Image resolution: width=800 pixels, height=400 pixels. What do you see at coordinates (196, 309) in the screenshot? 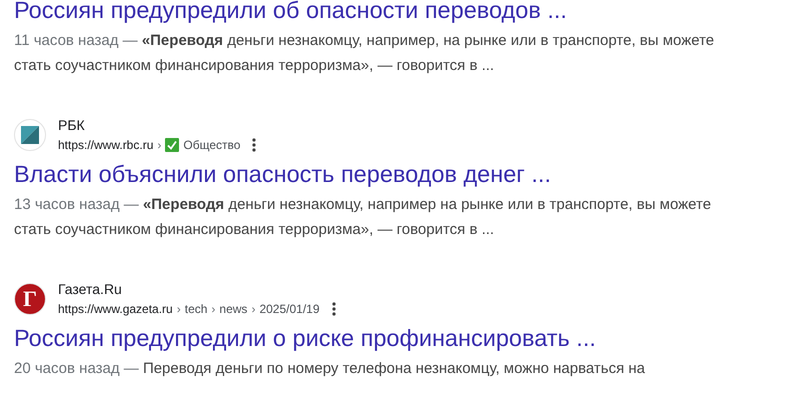
I see `breadcrumb-item: tech` at bounding box center [196, 309].